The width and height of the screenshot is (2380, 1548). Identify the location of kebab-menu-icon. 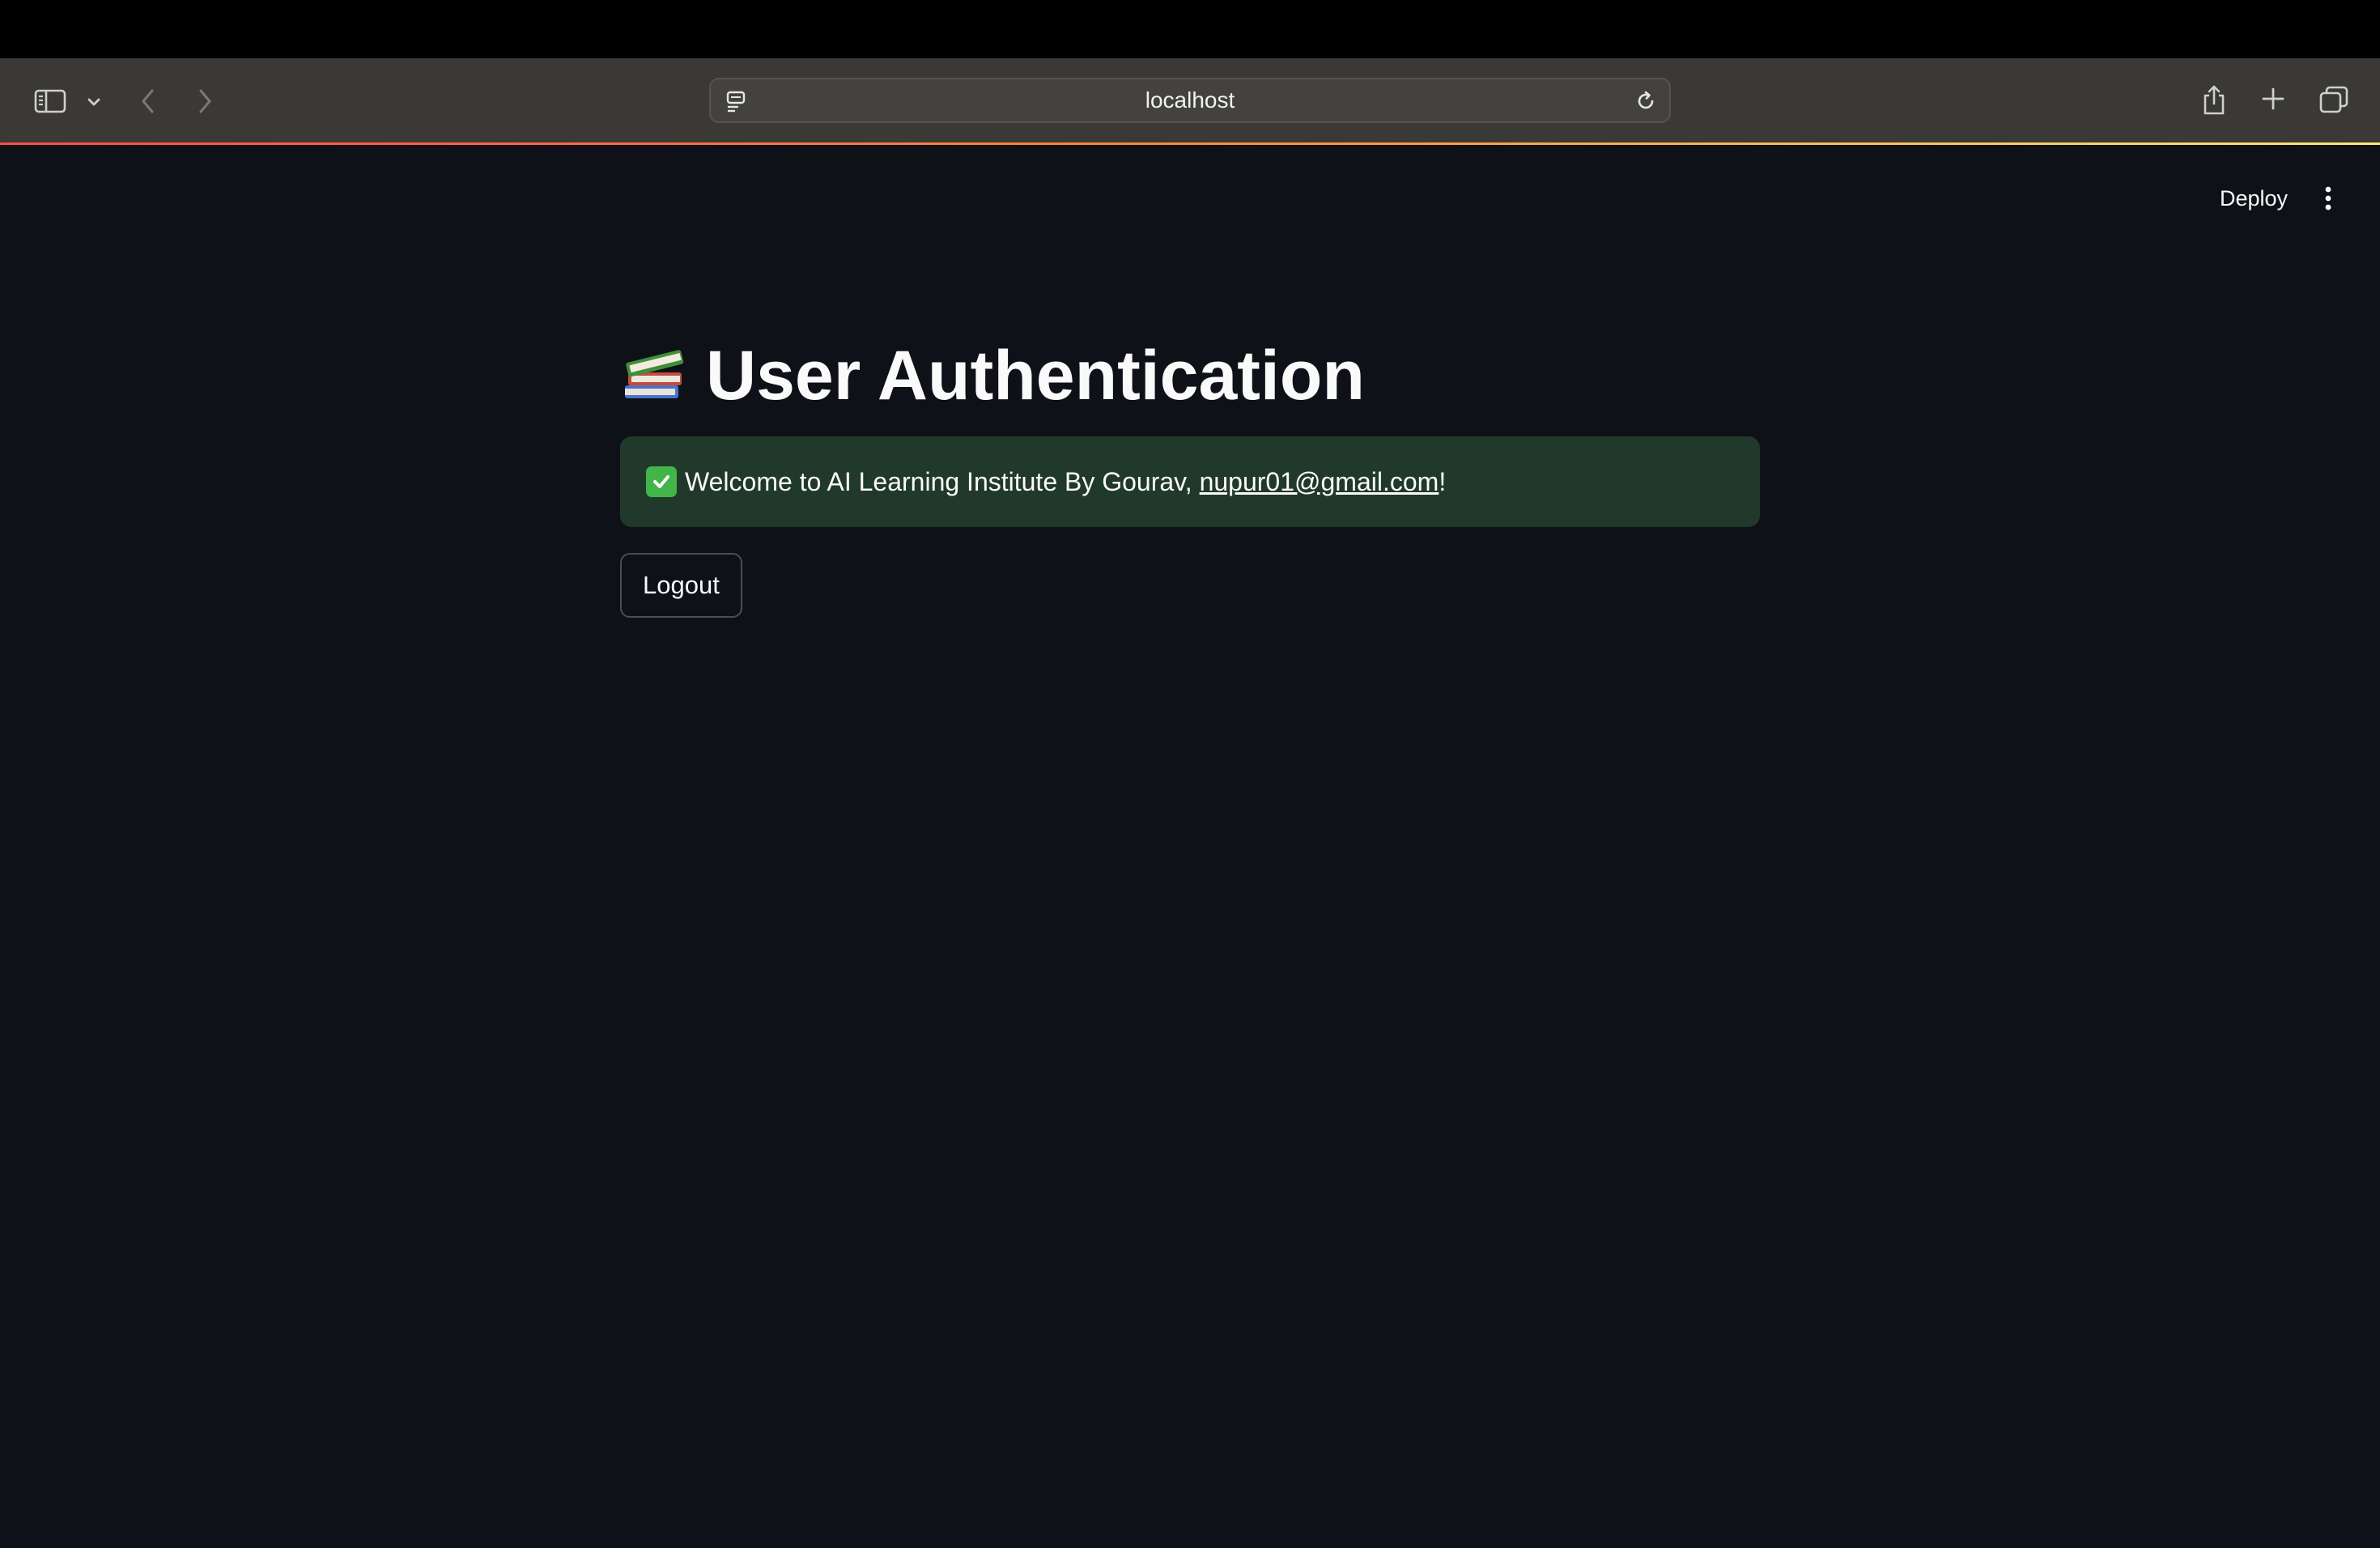
(2328, 198).